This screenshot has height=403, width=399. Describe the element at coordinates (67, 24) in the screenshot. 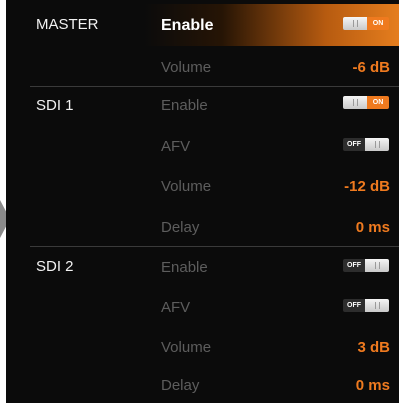

I see `section-label-master: MASTER` at that location.